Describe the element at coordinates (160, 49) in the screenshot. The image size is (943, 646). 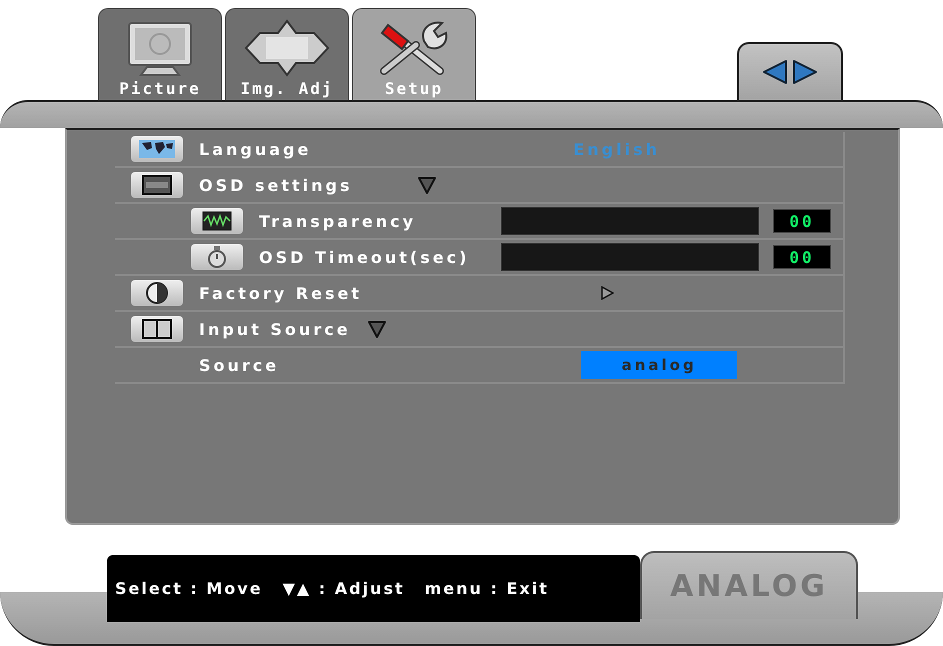
I see `monitor-icon` at that location.